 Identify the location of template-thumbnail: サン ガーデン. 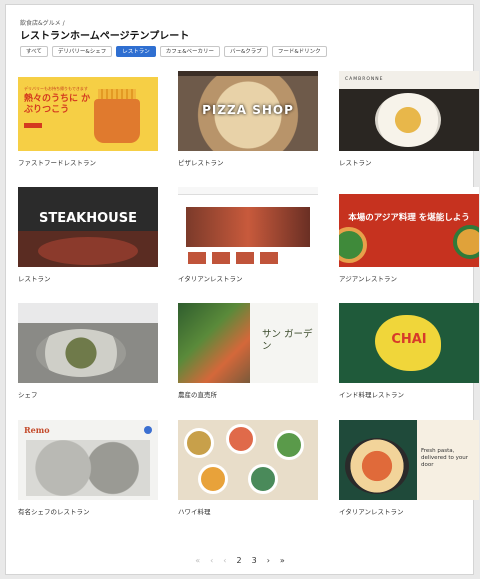
(248, 343).